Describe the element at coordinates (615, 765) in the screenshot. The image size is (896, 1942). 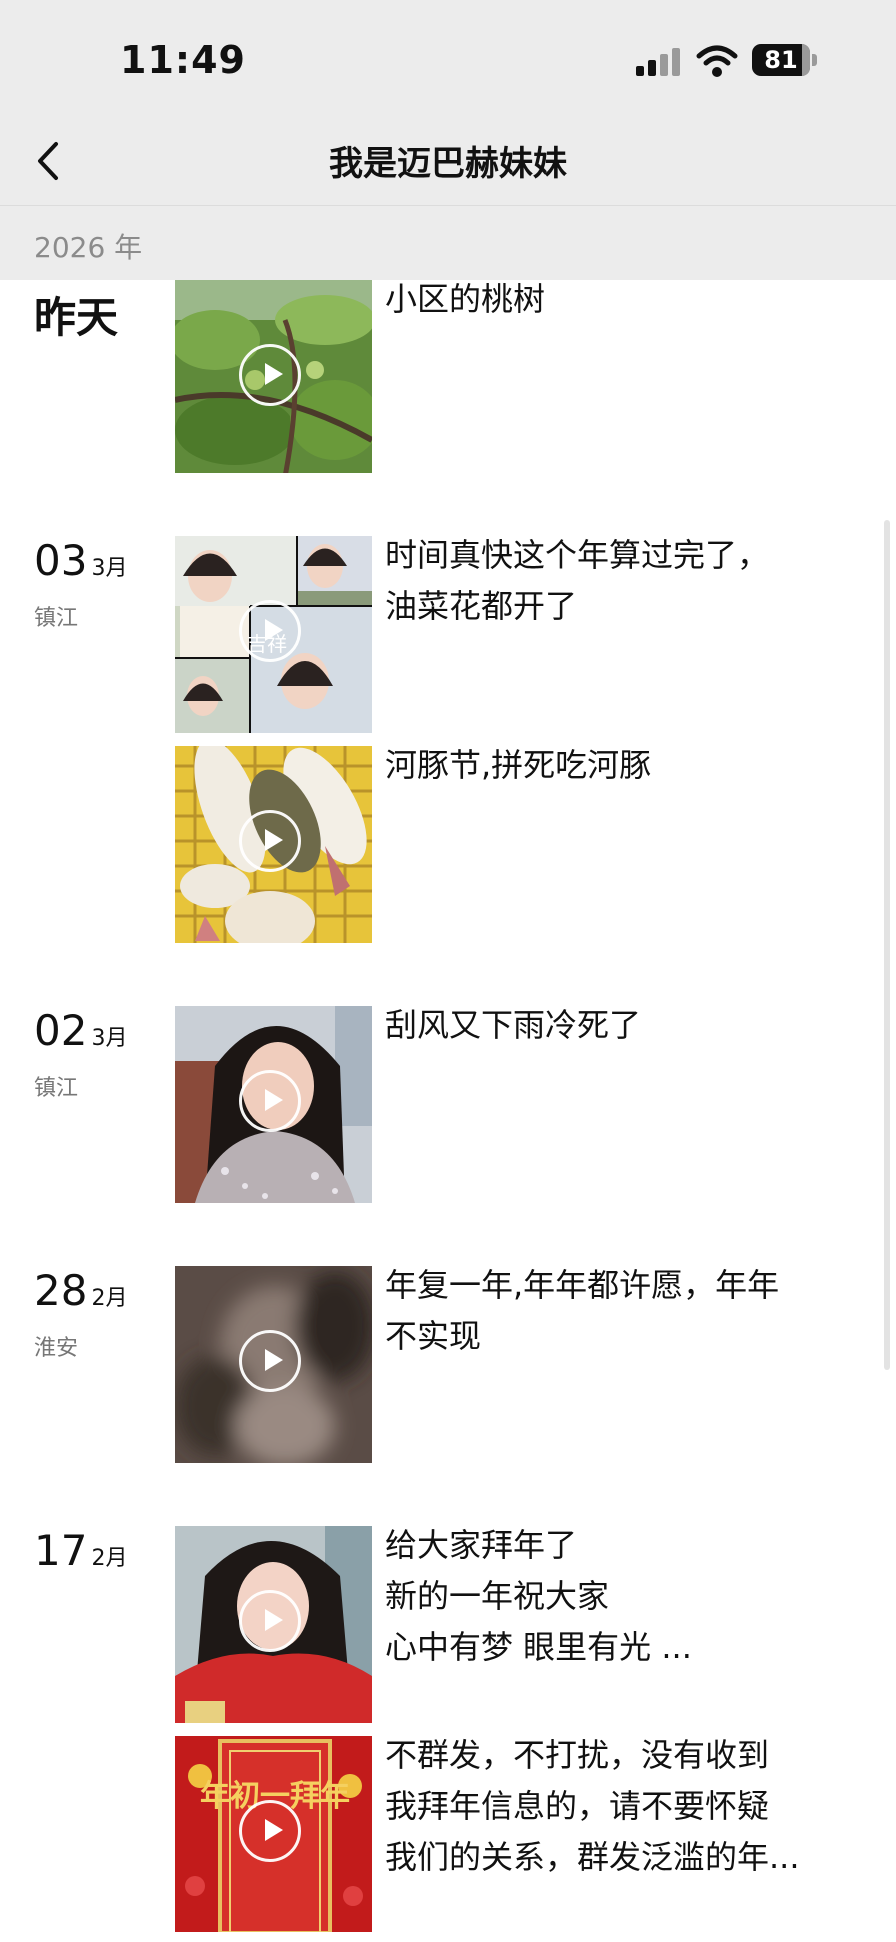
I see `post-caption: 河豚节,拼死吃河豚` at that location.